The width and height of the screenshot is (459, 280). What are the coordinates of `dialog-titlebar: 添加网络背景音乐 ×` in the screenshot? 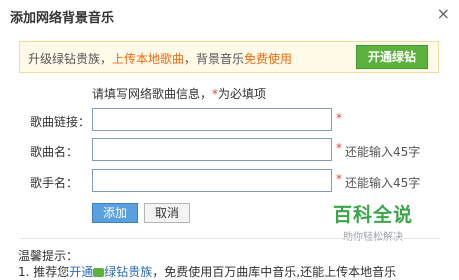 It's located at (229, 15).